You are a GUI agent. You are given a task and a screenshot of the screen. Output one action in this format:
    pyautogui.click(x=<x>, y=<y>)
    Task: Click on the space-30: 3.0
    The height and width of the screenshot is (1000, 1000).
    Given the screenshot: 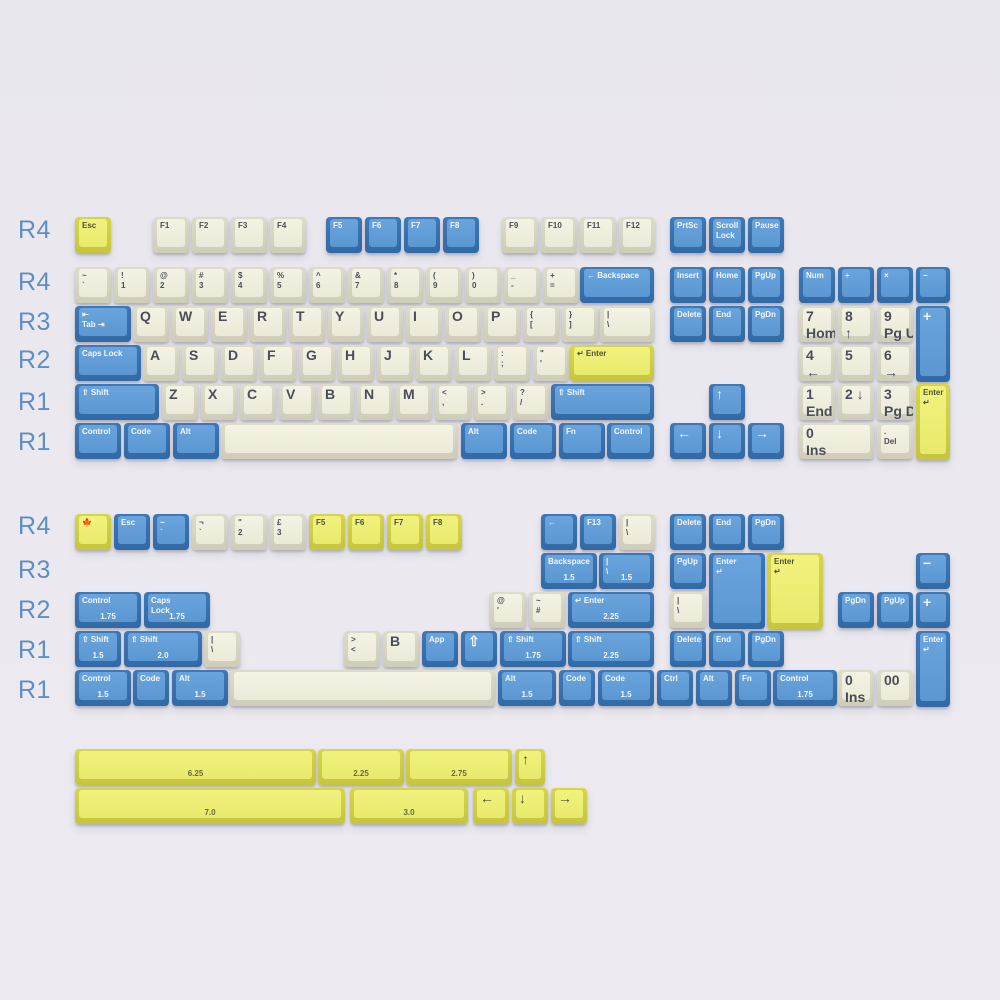 What is the action you would take?
    pyautogui.click(x=409, y=806)
    